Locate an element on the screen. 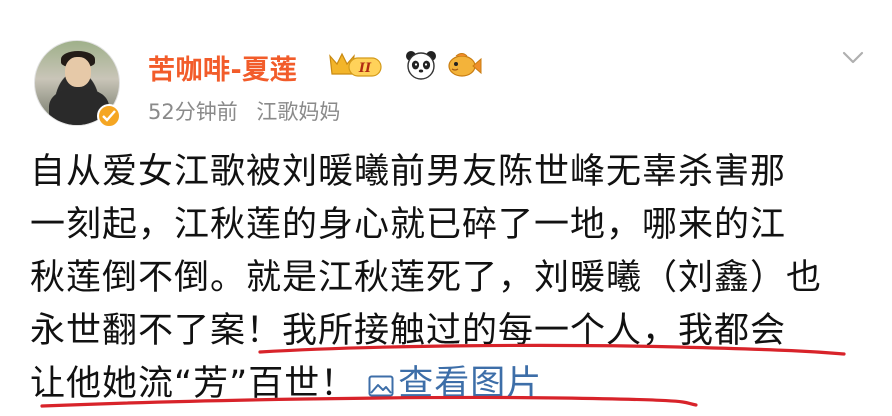 The width and height of the screenshot is (892, 416). chevron-down-icon is located at coordinates (853, 57).